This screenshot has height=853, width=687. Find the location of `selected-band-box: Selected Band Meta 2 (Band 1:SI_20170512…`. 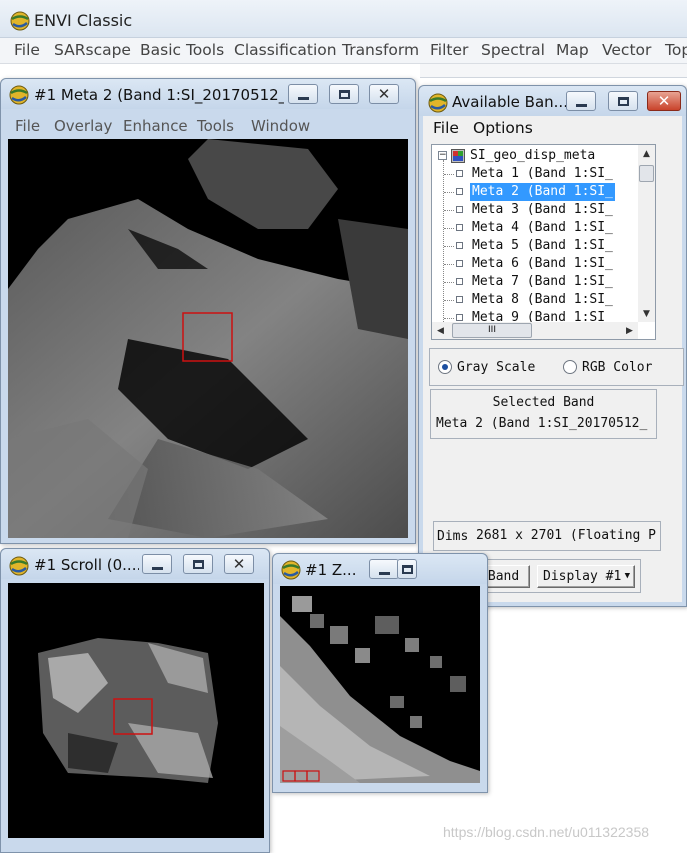

selected-band-box: Selected Band Meta 2 (Band 1:SI_20170512… is located at coordinates (543, 414).